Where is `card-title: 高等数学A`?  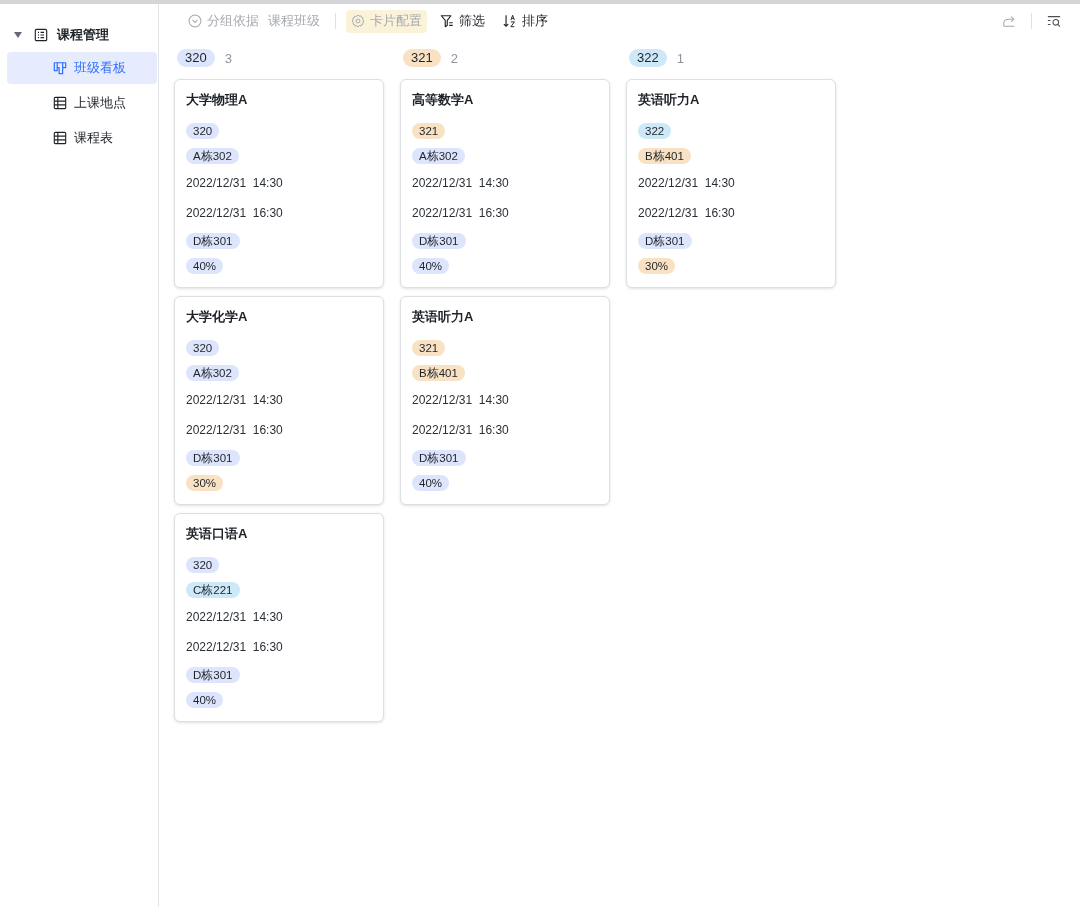 card-title: 高等数学A is located at coordinates (443, 100).